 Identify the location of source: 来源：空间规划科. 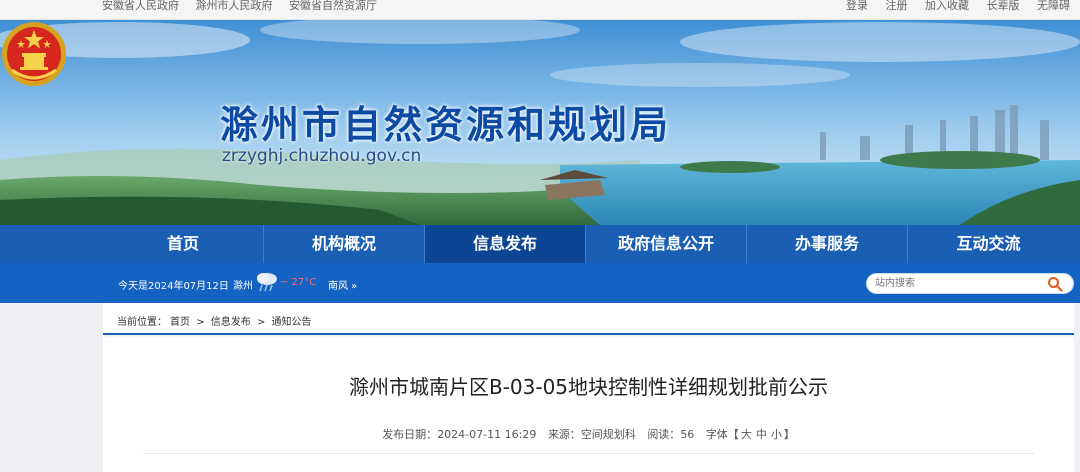
(592, 434).